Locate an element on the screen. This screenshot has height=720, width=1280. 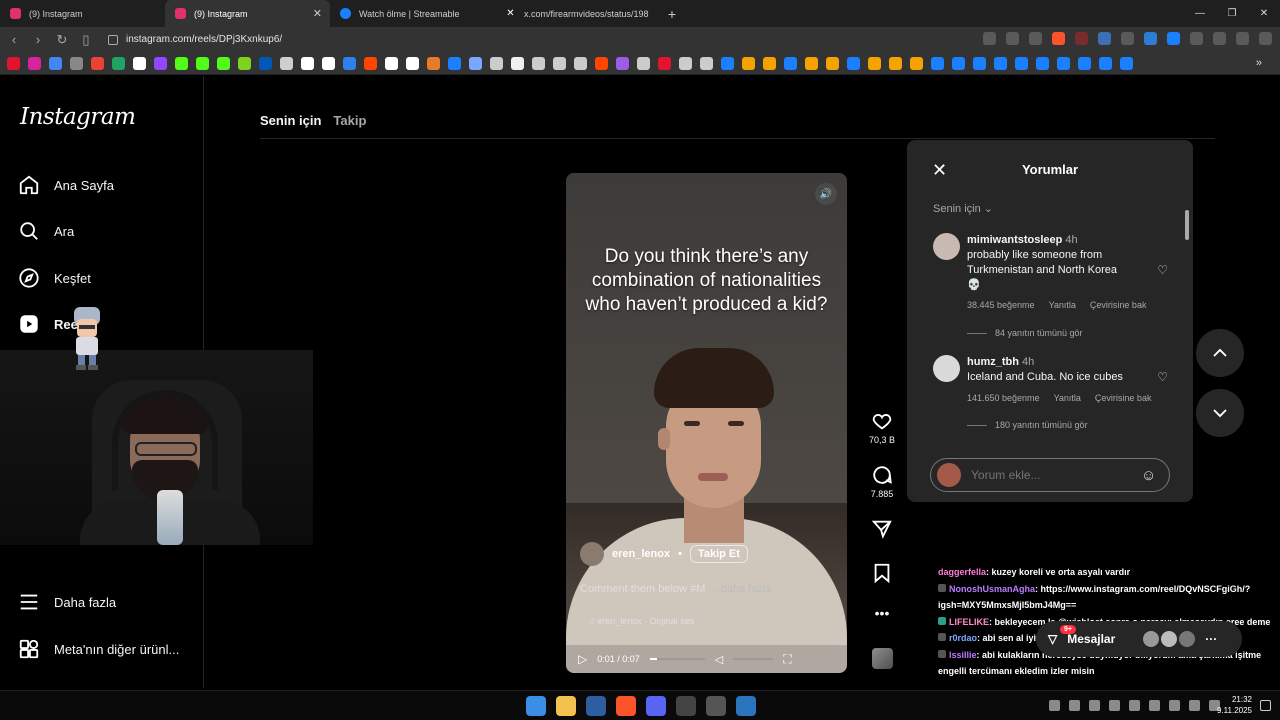
puzzle-icon is located at coordinates (1196, 38).